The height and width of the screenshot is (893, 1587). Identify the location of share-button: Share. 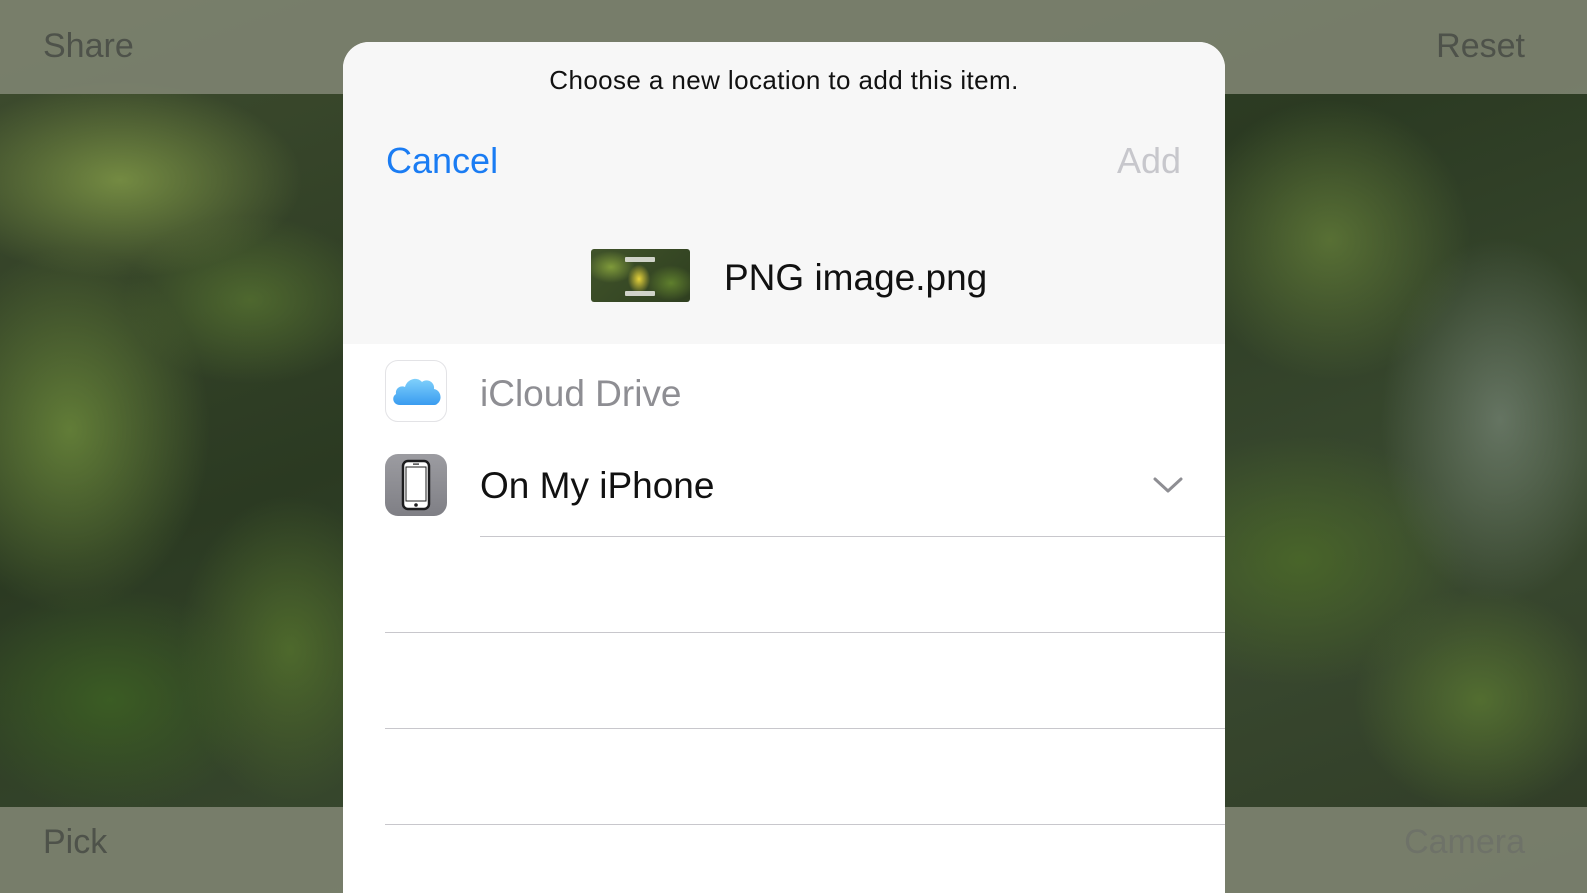
(88, 46).